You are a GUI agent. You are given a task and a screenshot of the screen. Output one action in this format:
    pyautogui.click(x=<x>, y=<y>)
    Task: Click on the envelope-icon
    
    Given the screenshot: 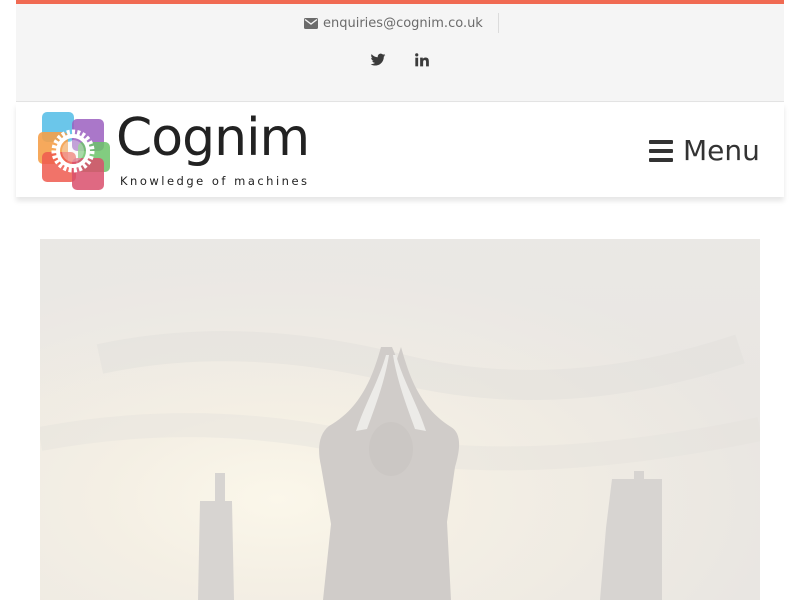 What is the action you would take?
    pyautogui.click(x=311, y=23)
    